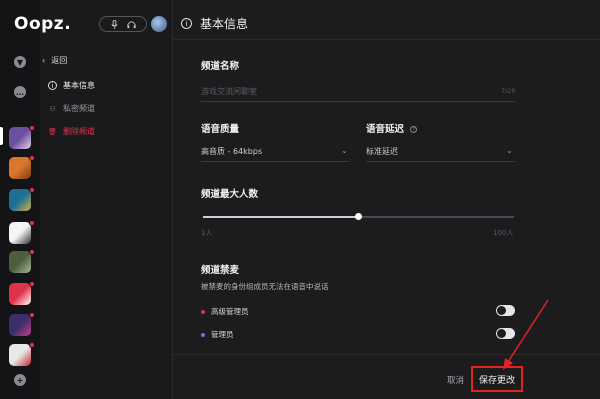  I want to click on mute-roles-description: 被禁麦的身份组成员无法在语音中说话, so click(265, 286).